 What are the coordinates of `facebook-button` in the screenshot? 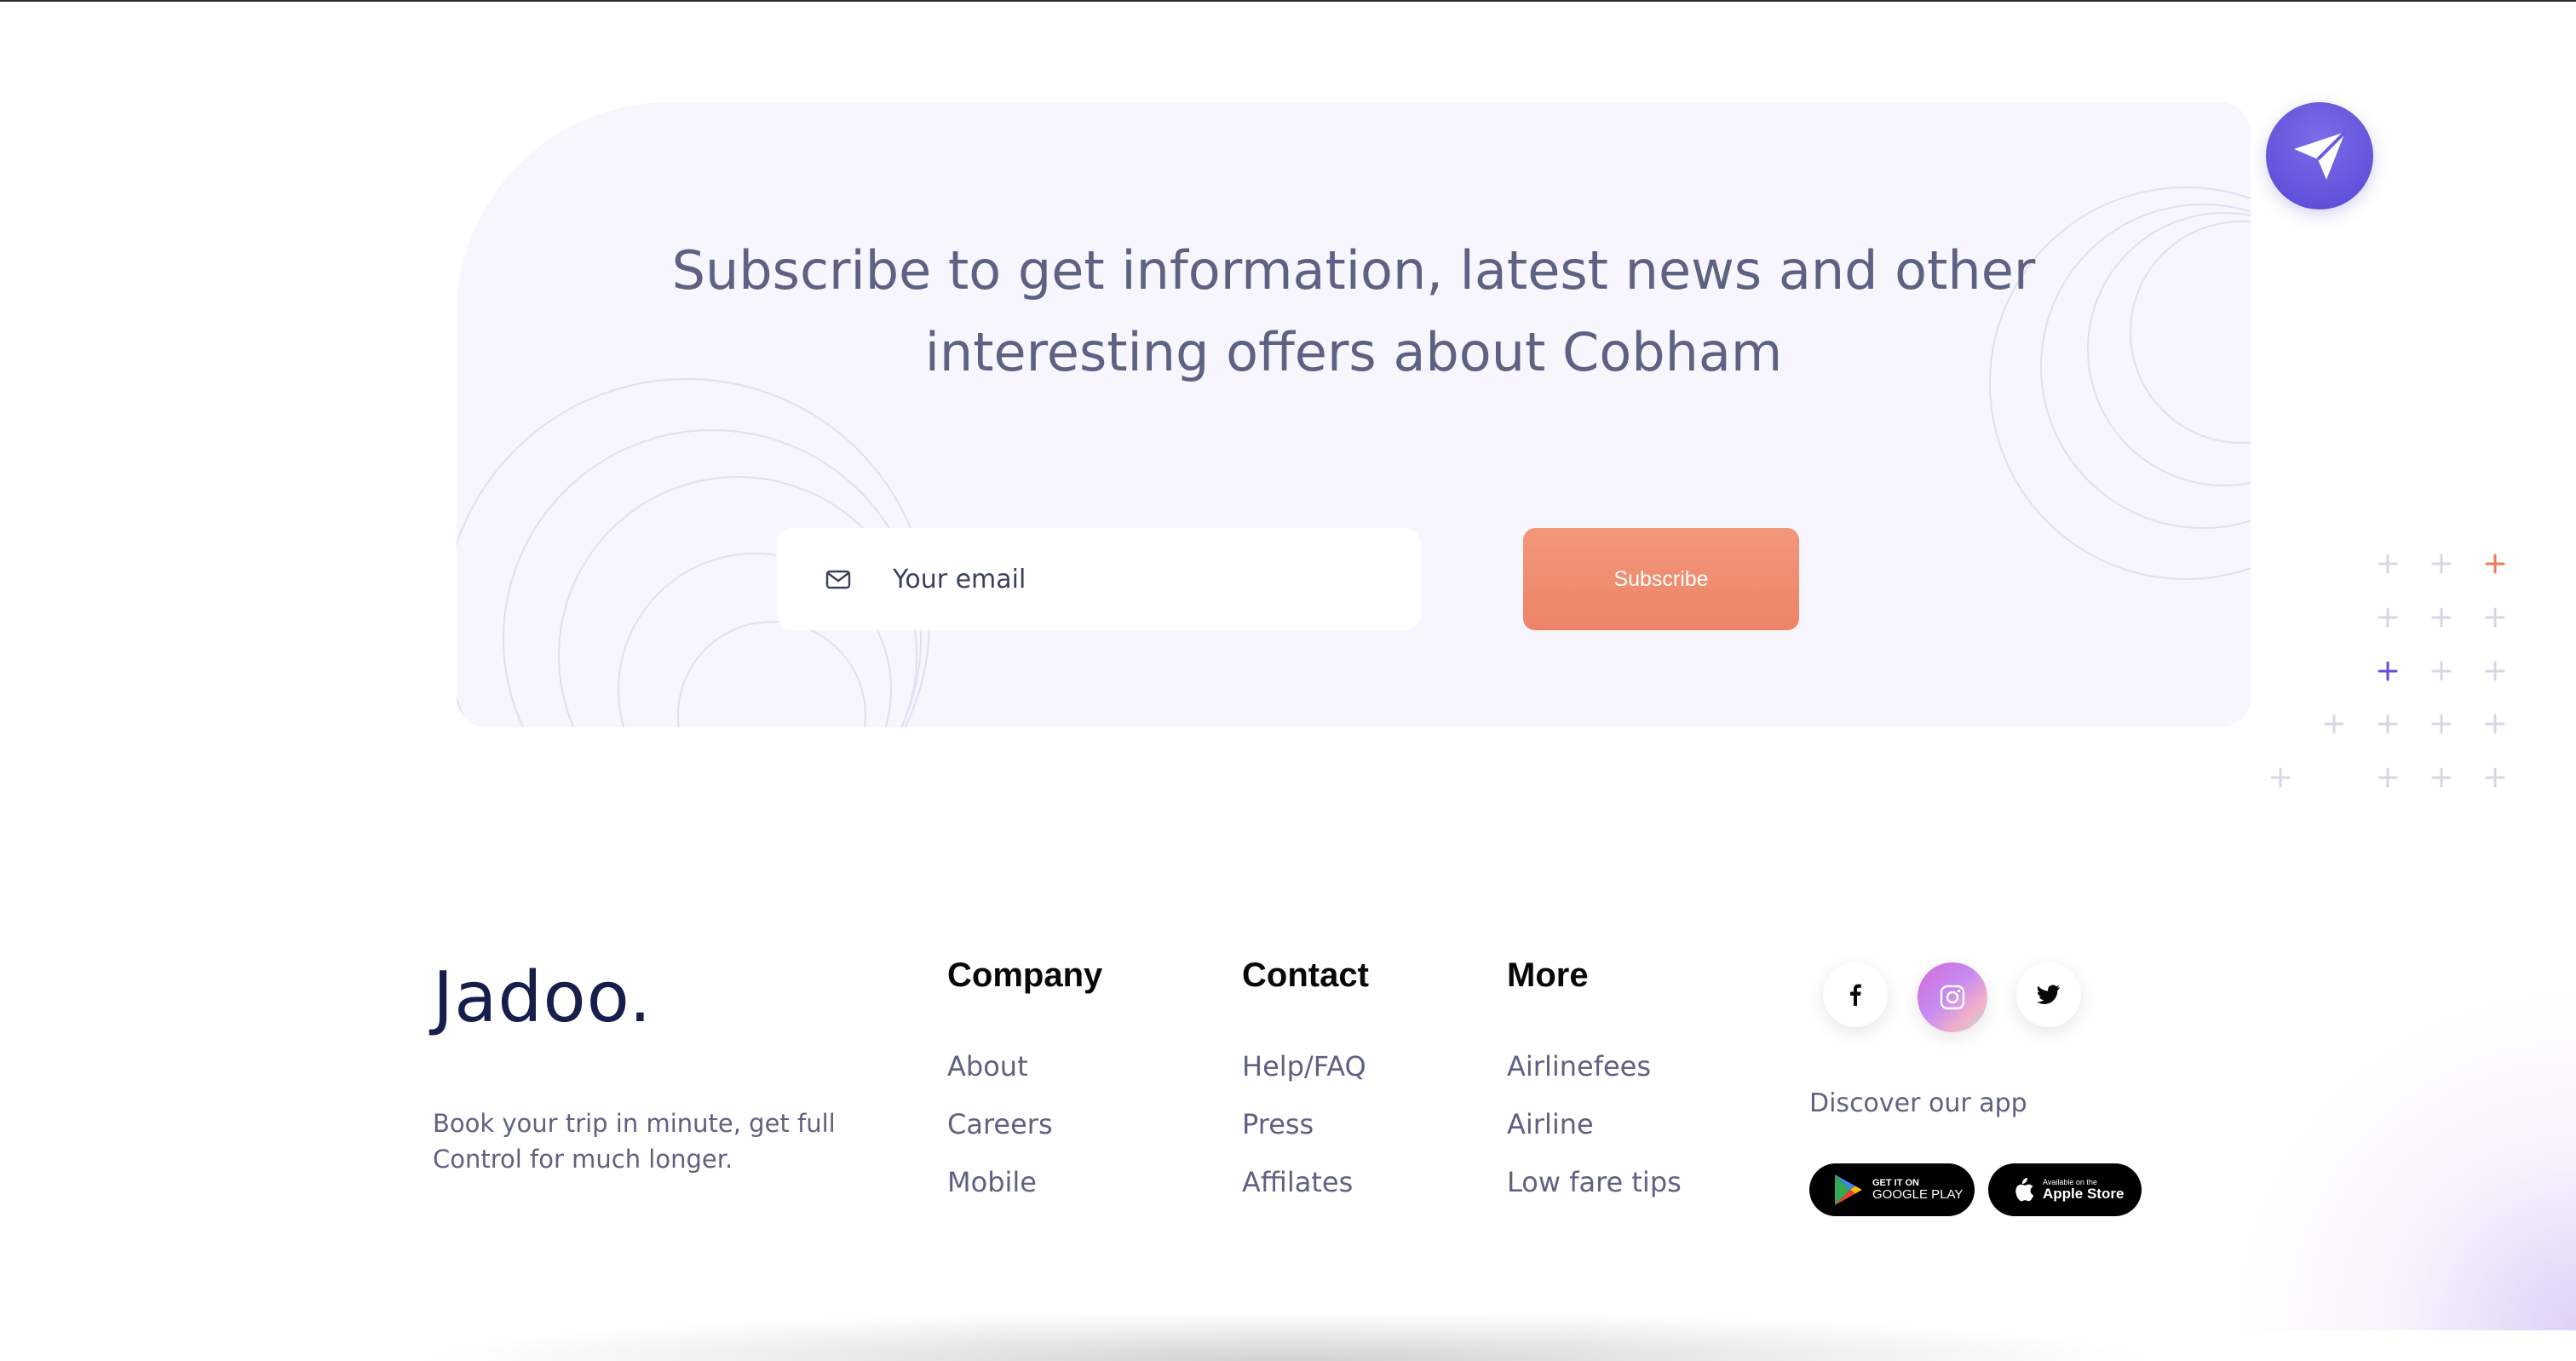 It's located at (1856, 994).